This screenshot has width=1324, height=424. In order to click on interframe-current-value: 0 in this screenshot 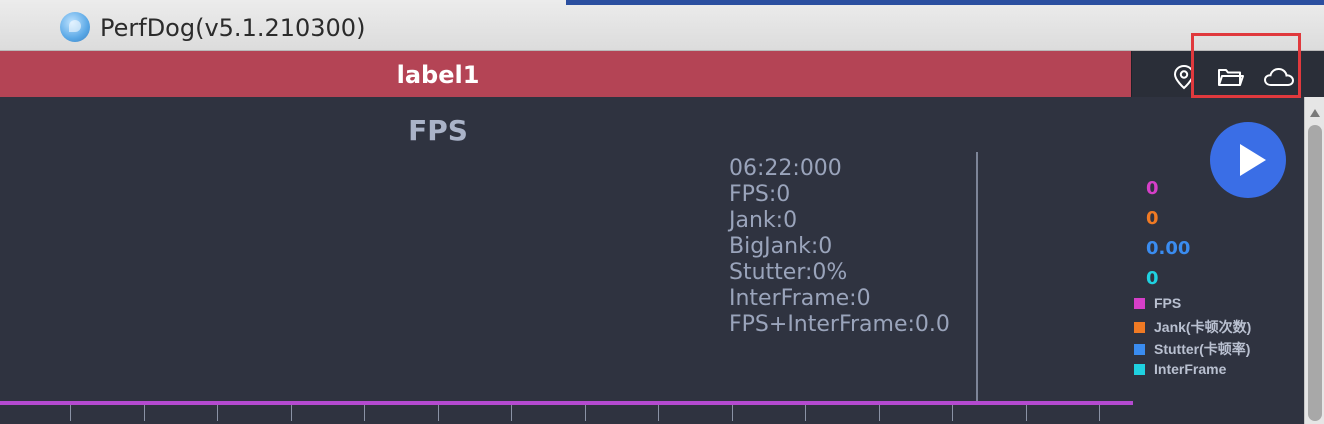, I will do `click(1152, 278)`.